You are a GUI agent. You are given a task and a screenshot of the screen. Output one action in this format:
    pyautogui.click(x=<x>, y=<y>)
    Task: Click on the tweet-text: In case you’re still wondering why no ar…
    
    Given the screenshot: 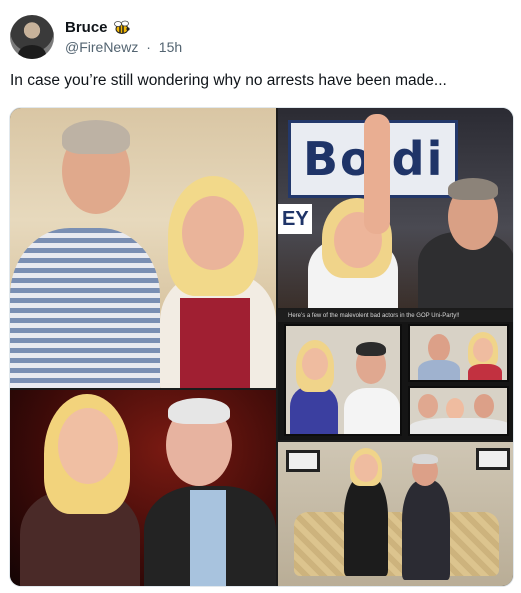 What is the action you would take?
    pyautogui.click(x=228, y=80)
    